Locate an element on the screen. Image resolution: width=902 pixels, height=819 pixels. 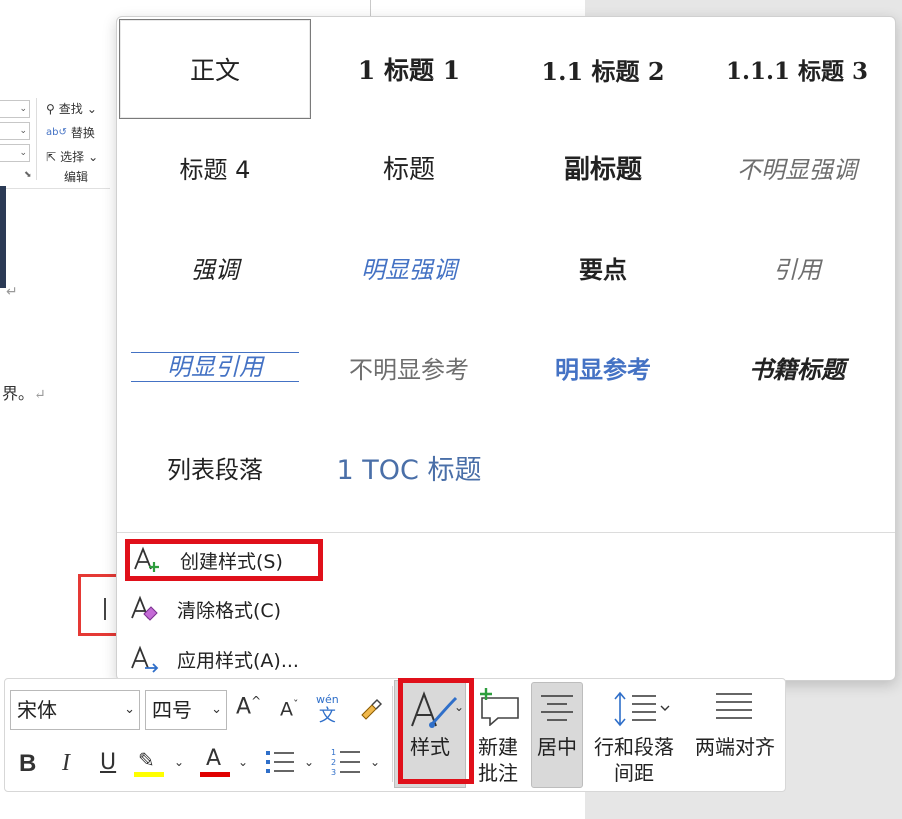
line-spacing-button is located at coordinates (642, 711).